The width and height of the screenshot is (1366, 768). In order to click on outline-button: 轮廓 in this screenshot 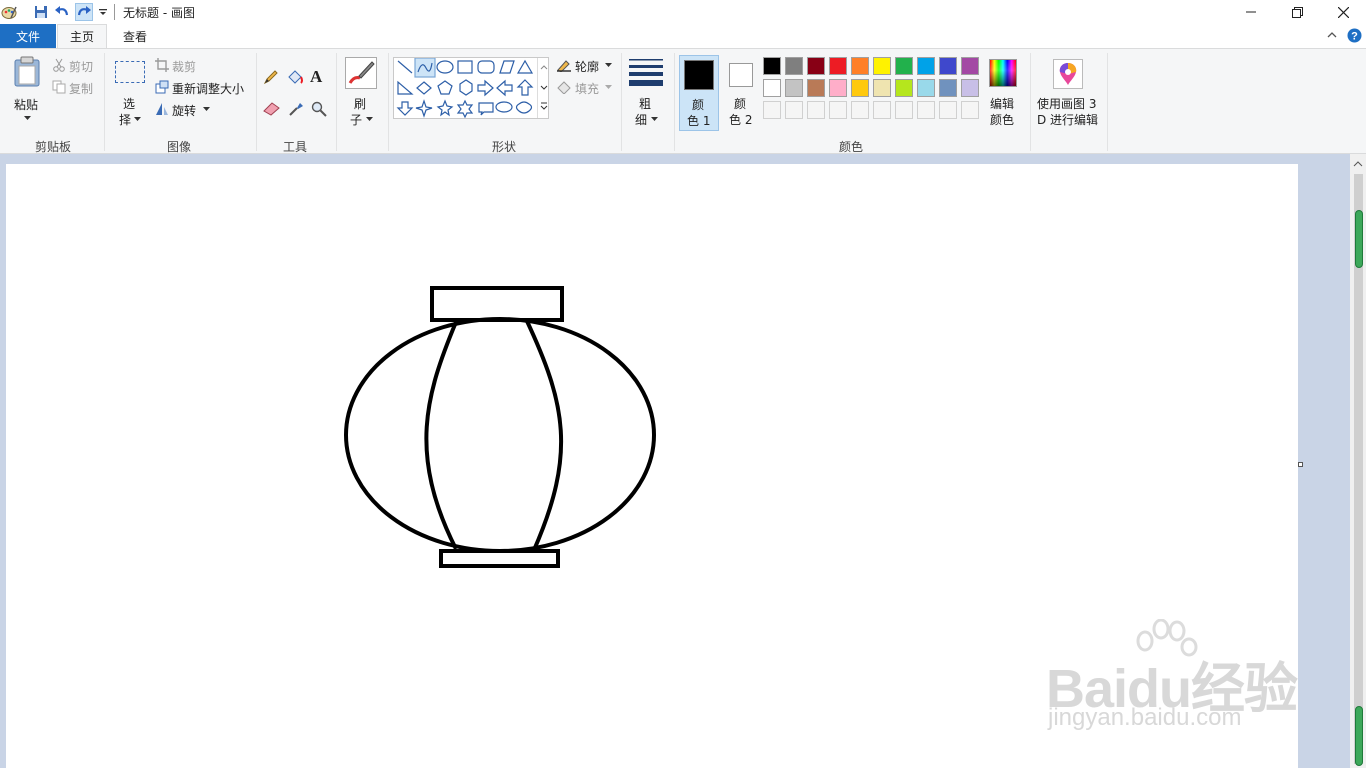, I will do `click(586, 66)`.